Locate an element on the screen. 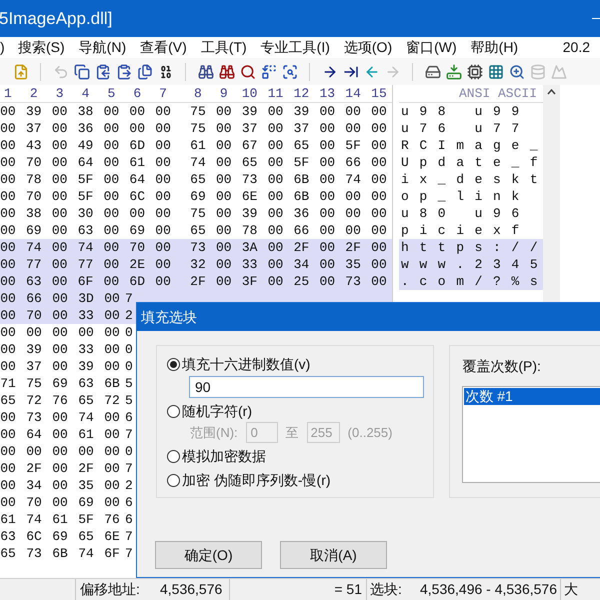  passes-list: 次数 #1 is located at coordinates (531, 434).